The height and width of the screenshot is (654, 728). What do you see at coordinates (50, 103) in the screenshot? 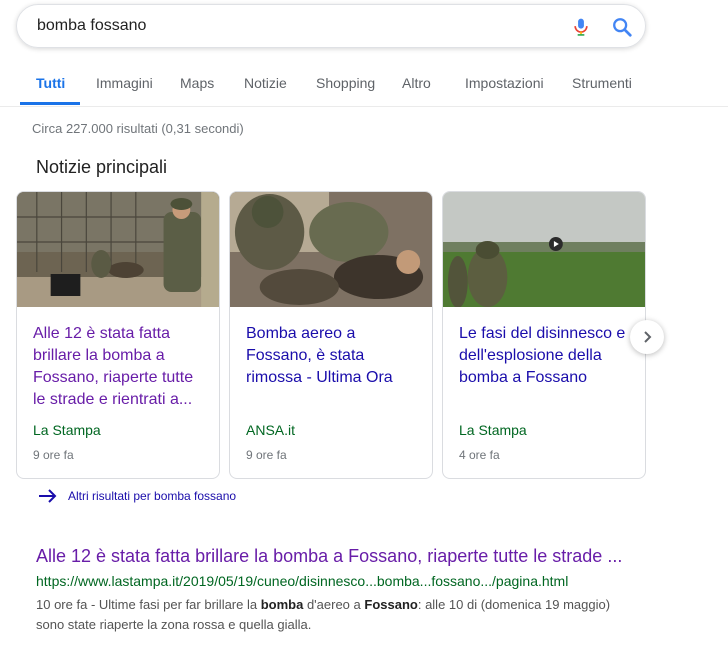
I see `active-tab-indicator` at bounding box center [50, 103].